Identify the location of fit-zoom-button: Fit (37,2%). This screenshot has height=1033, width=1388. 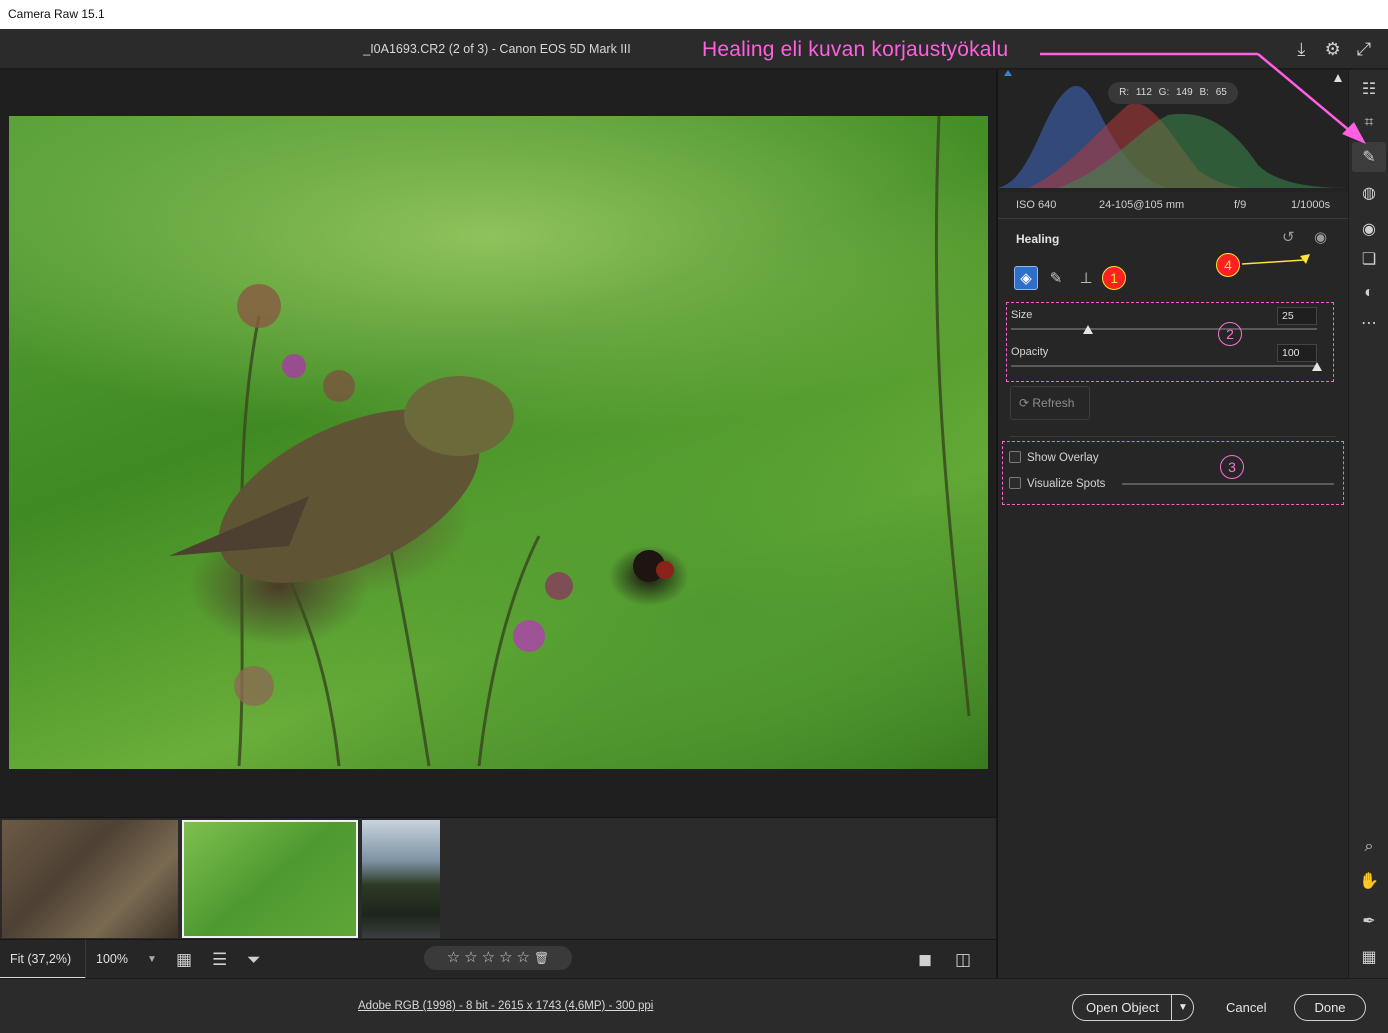
(43, 959).